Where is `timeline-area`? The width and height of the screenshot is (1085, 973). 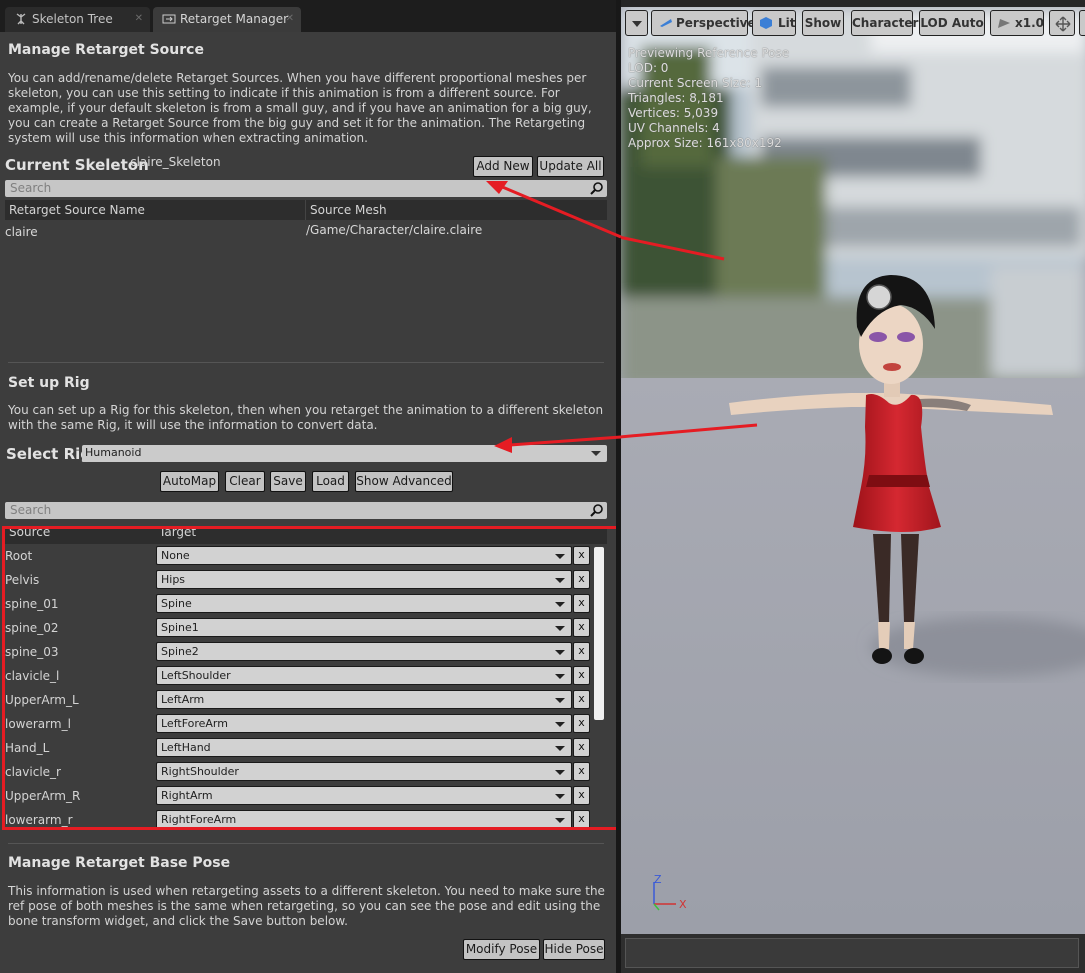 timeline-area is located at coordinates (852, 953).